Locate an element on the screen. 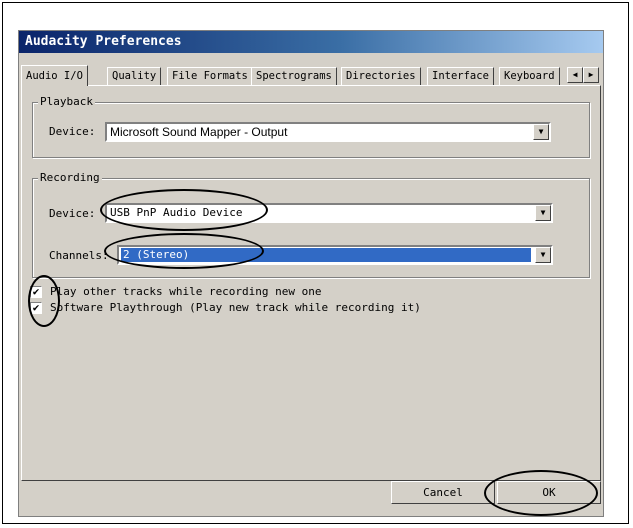 This screenshot has width=633, height=528. tab-scroll-right-icon: ▶ is located at coordinates (591, 75).